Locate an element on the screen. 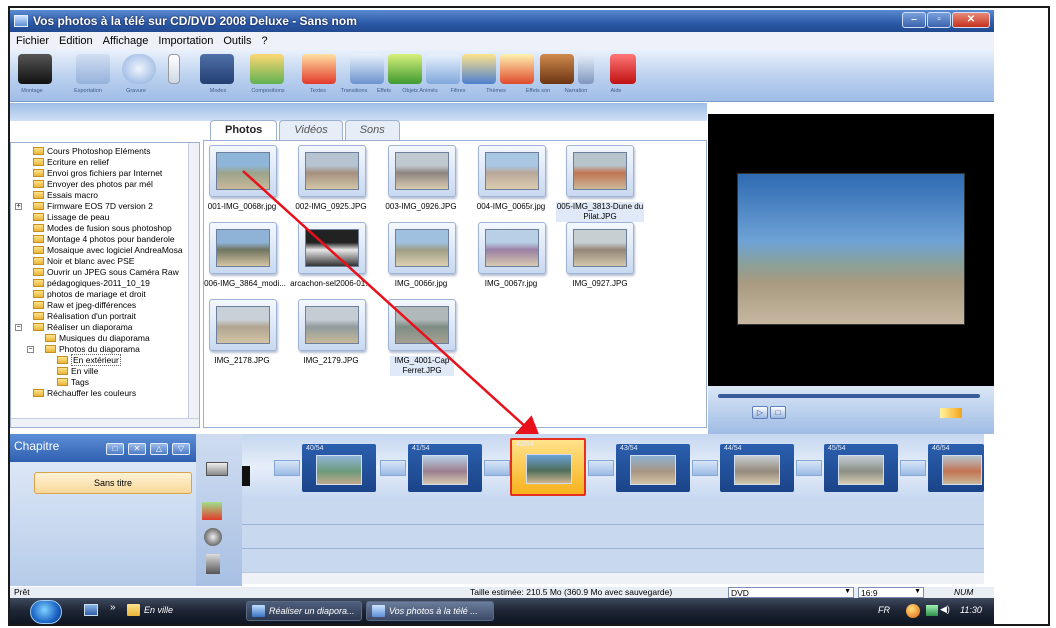  storyboard-frame: 41/54 is located at coordinates (445, 468).